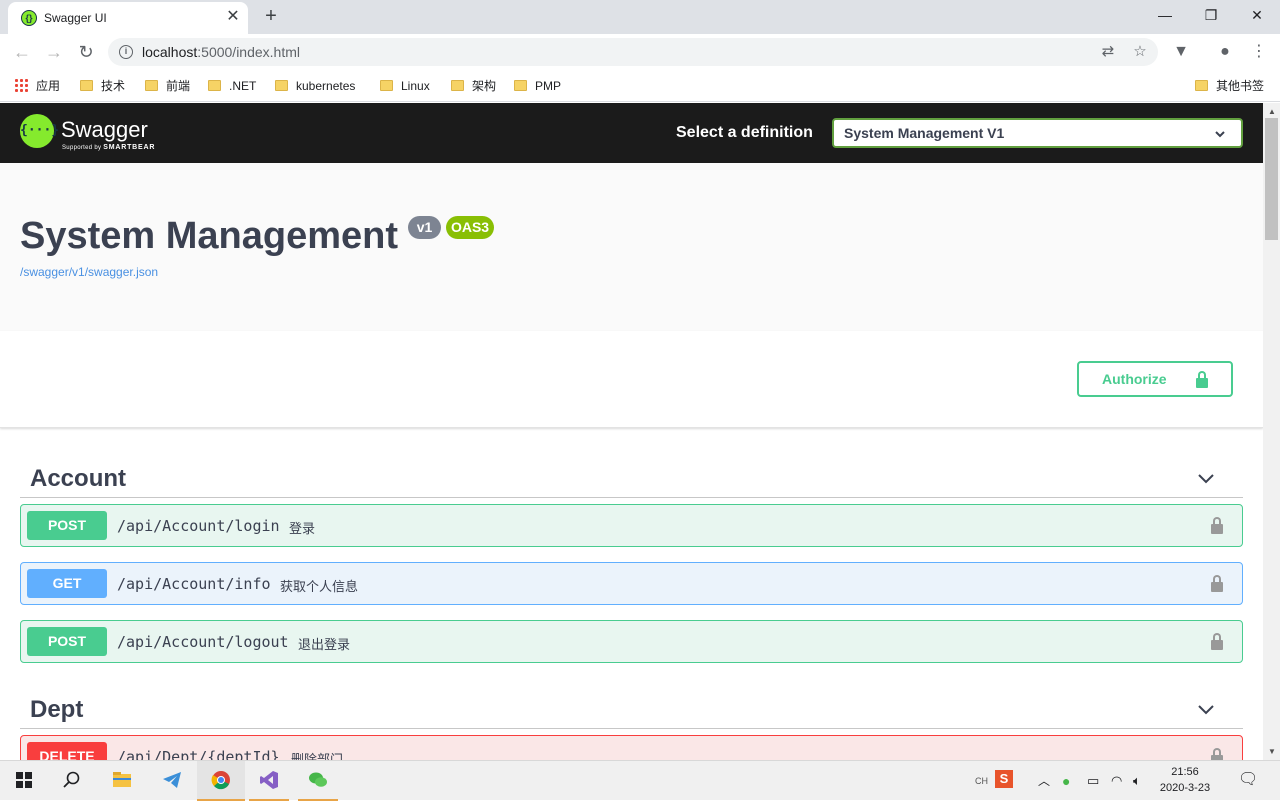  I want to click on ime-indicator: CH, so click(981, 781).